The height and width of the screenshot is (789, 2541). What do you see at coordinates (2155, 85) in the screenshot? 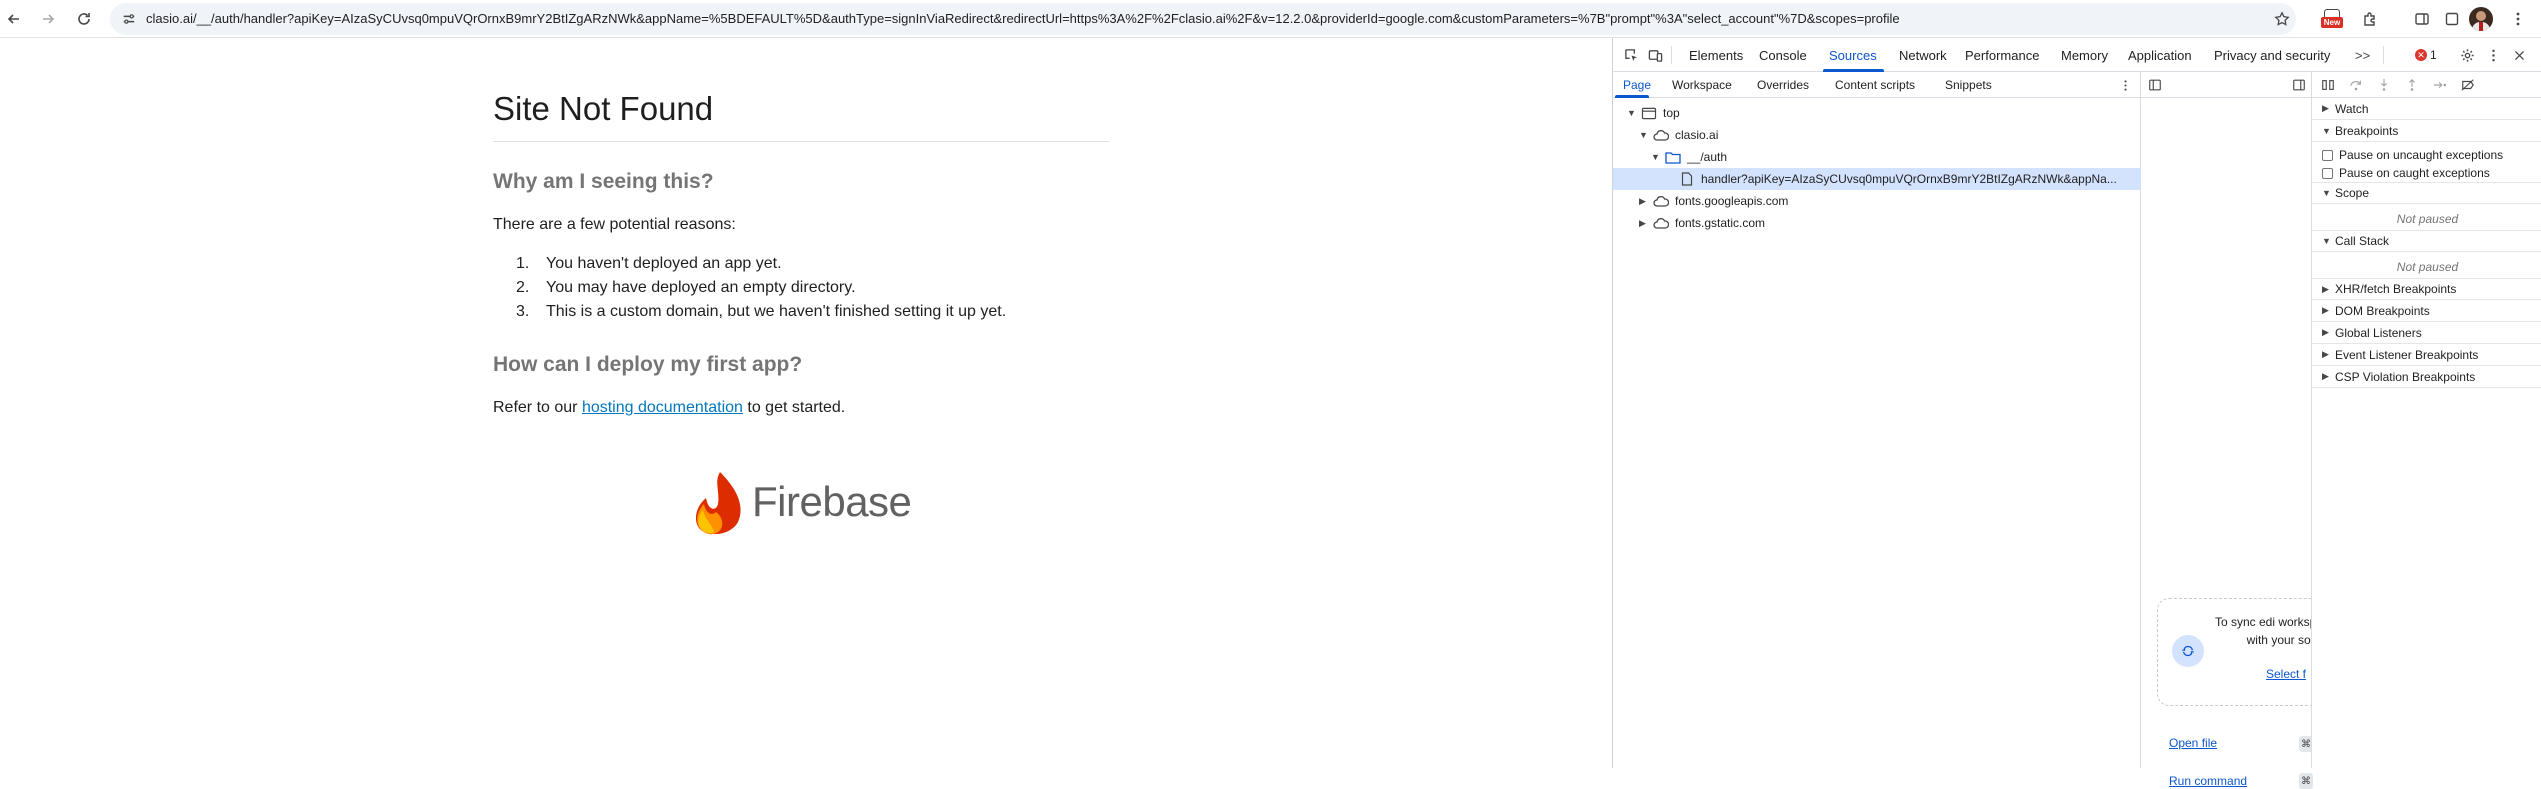
I see `toggle-navigator-icon` at bounding box center [2155, 85].